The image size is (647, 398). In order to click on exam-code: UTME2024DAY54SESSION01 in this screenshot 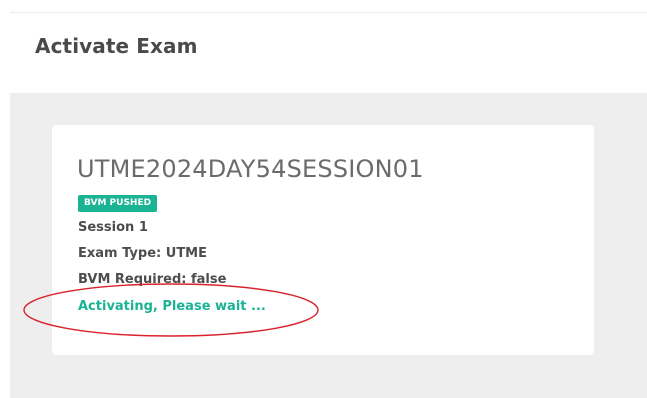, I will do `click(250, 169)`.